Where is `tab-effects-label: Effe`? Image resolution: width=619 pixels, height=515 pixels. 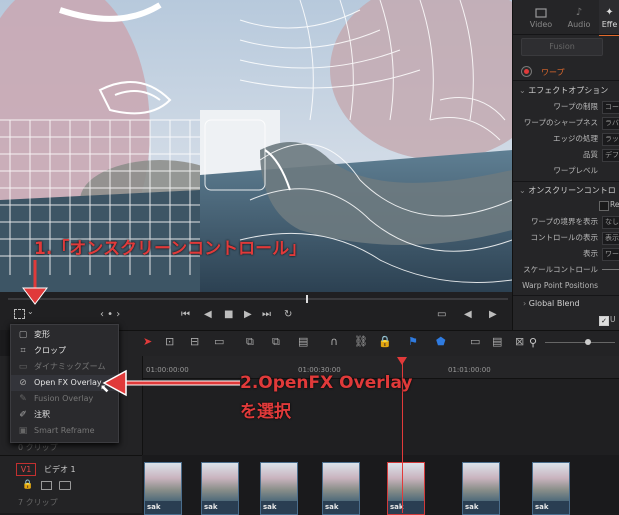
tab-effects-label: Effe is located at coordinates (609, 24).